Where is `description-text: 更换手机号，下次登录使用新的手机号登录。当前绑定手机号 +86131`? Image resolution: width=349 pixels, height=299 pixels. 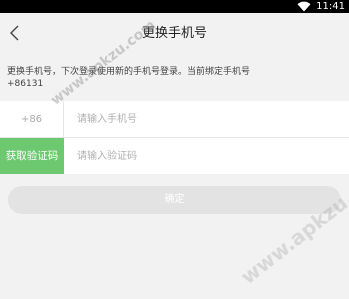 description-text: 更换手机号，下次登录使用新的手机号登录。当前绑定手机号 +86131 is located at coordinates (174, 78).